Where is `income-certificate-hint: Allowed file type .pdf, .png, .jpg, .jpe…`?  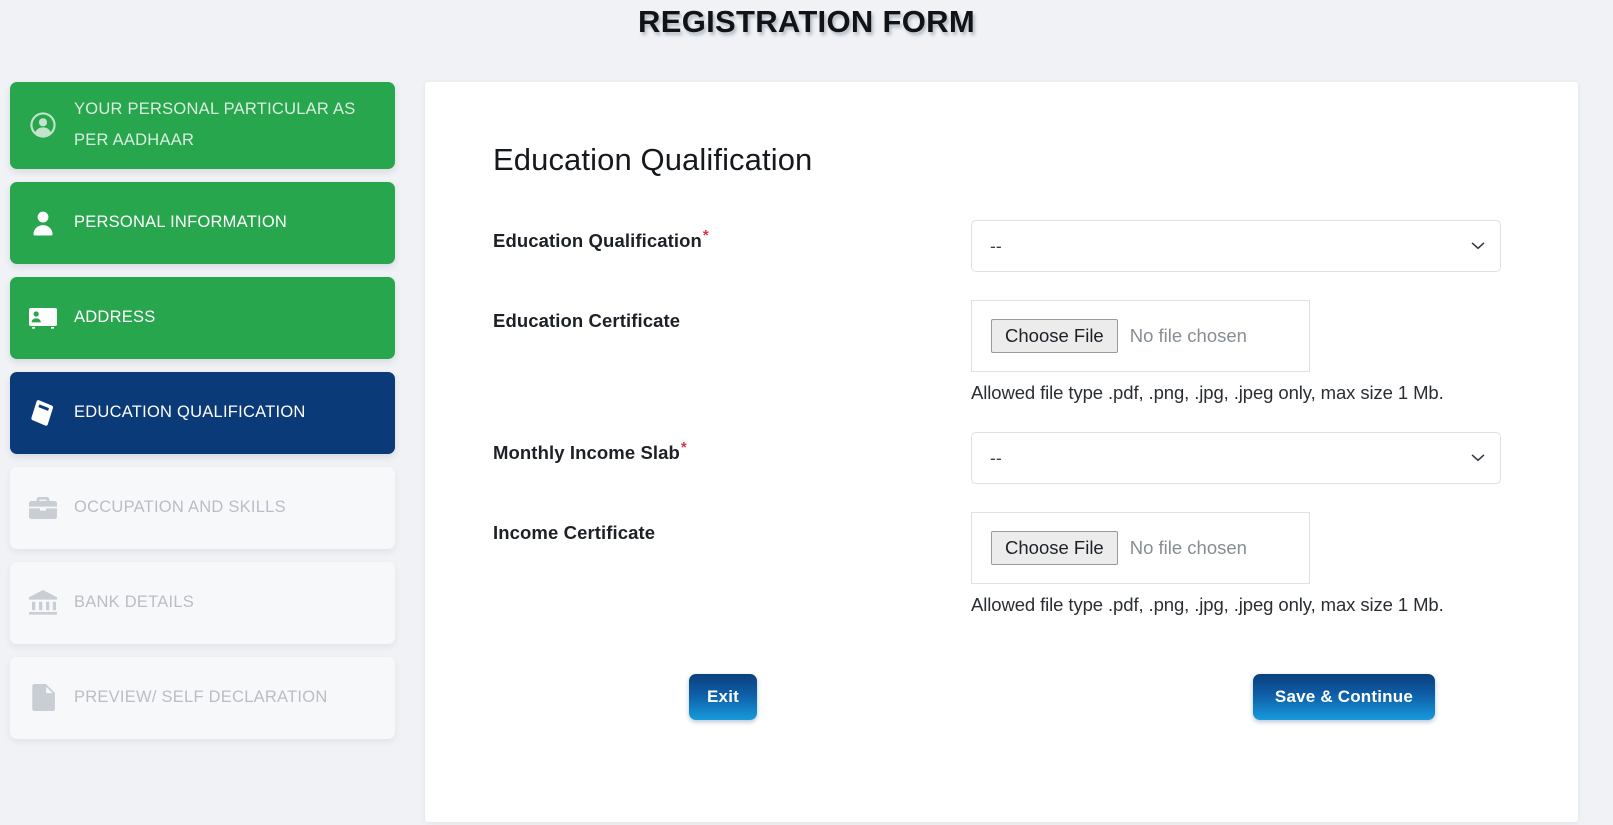 income-certificate-hint: Allowed file type .pdf, .png, .jpg, .jpe… is located at coordinates (1207, 604).